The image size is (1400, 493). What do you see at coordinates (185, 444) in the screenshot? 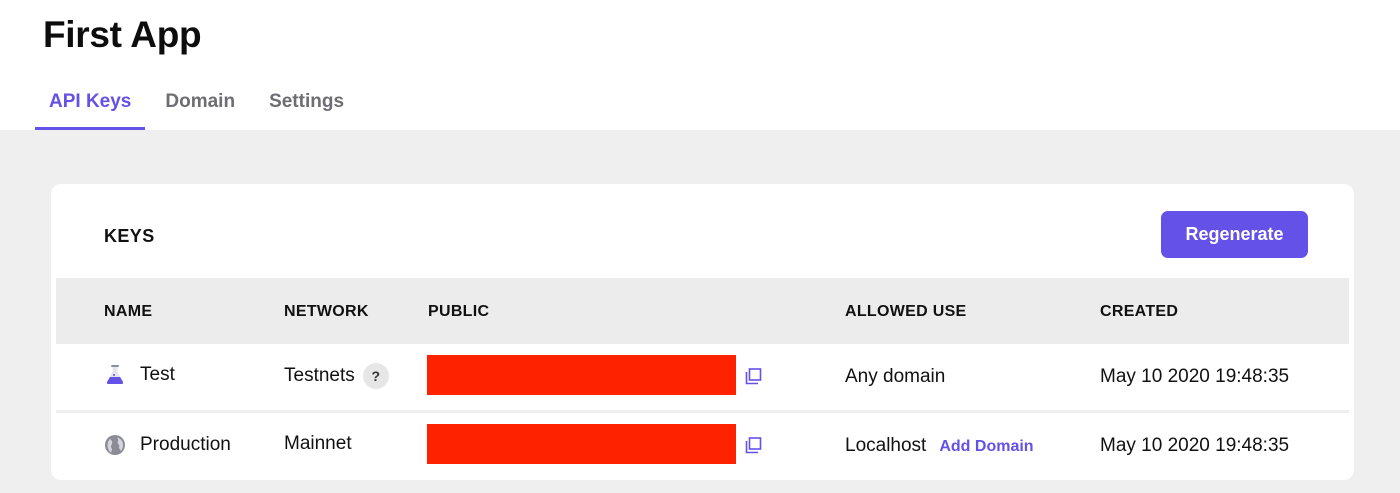
I see `key-name: Production` at bounding box center [185, 444].